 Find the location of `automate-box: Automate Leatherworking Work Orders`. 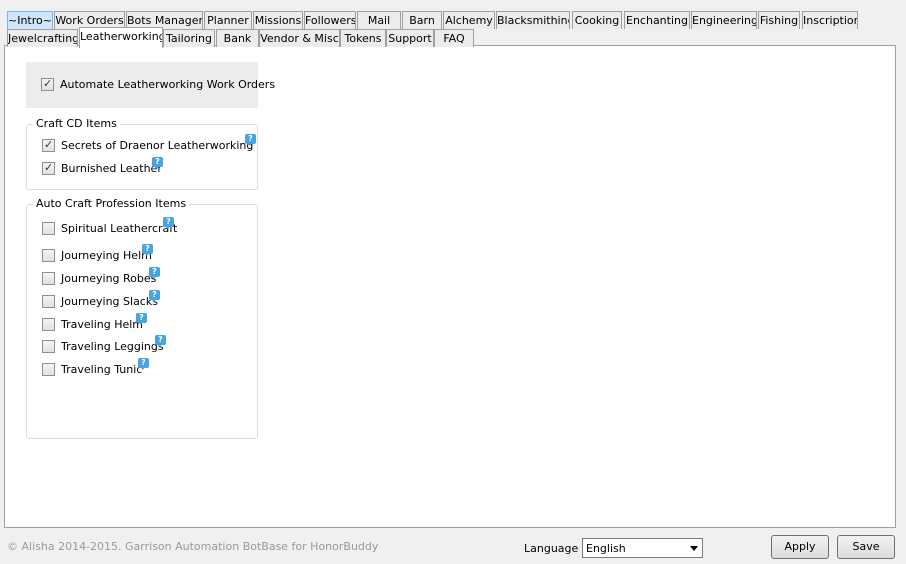

automate-box: Automate Leatherworking Work Orders is located at coordinates (150, 85).